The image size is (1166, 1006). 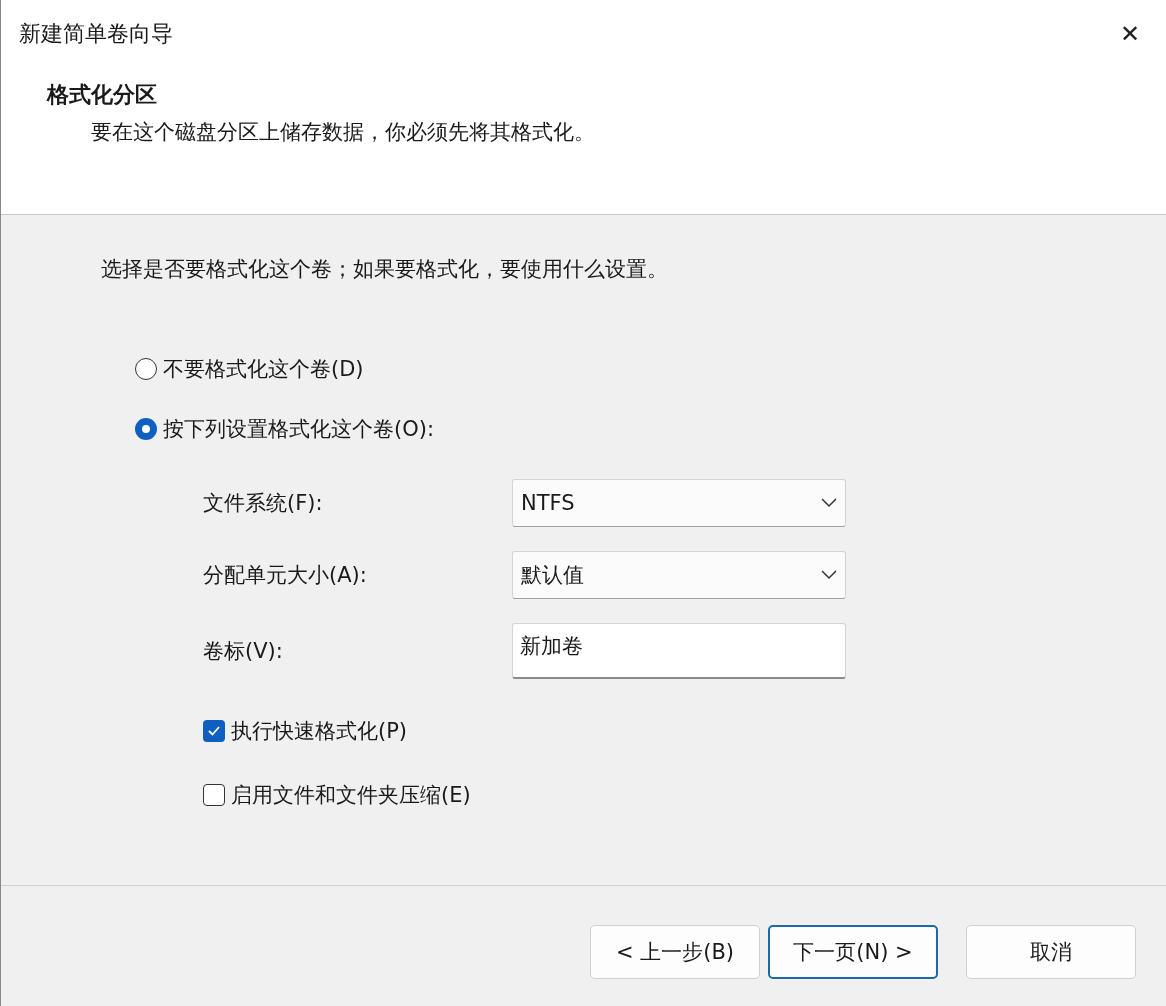 I want to click on checkmark-icon, so click(x=214, y=731).